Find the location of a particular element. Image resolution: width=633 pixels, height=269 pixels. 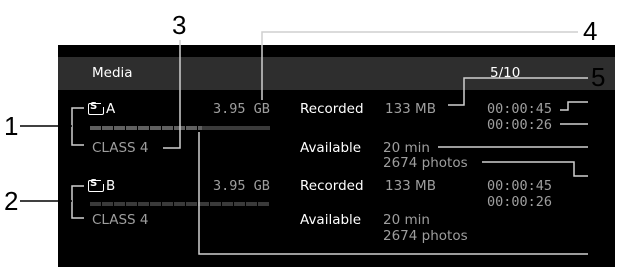

callout-3: 3 is located at coordinates (179, 25).